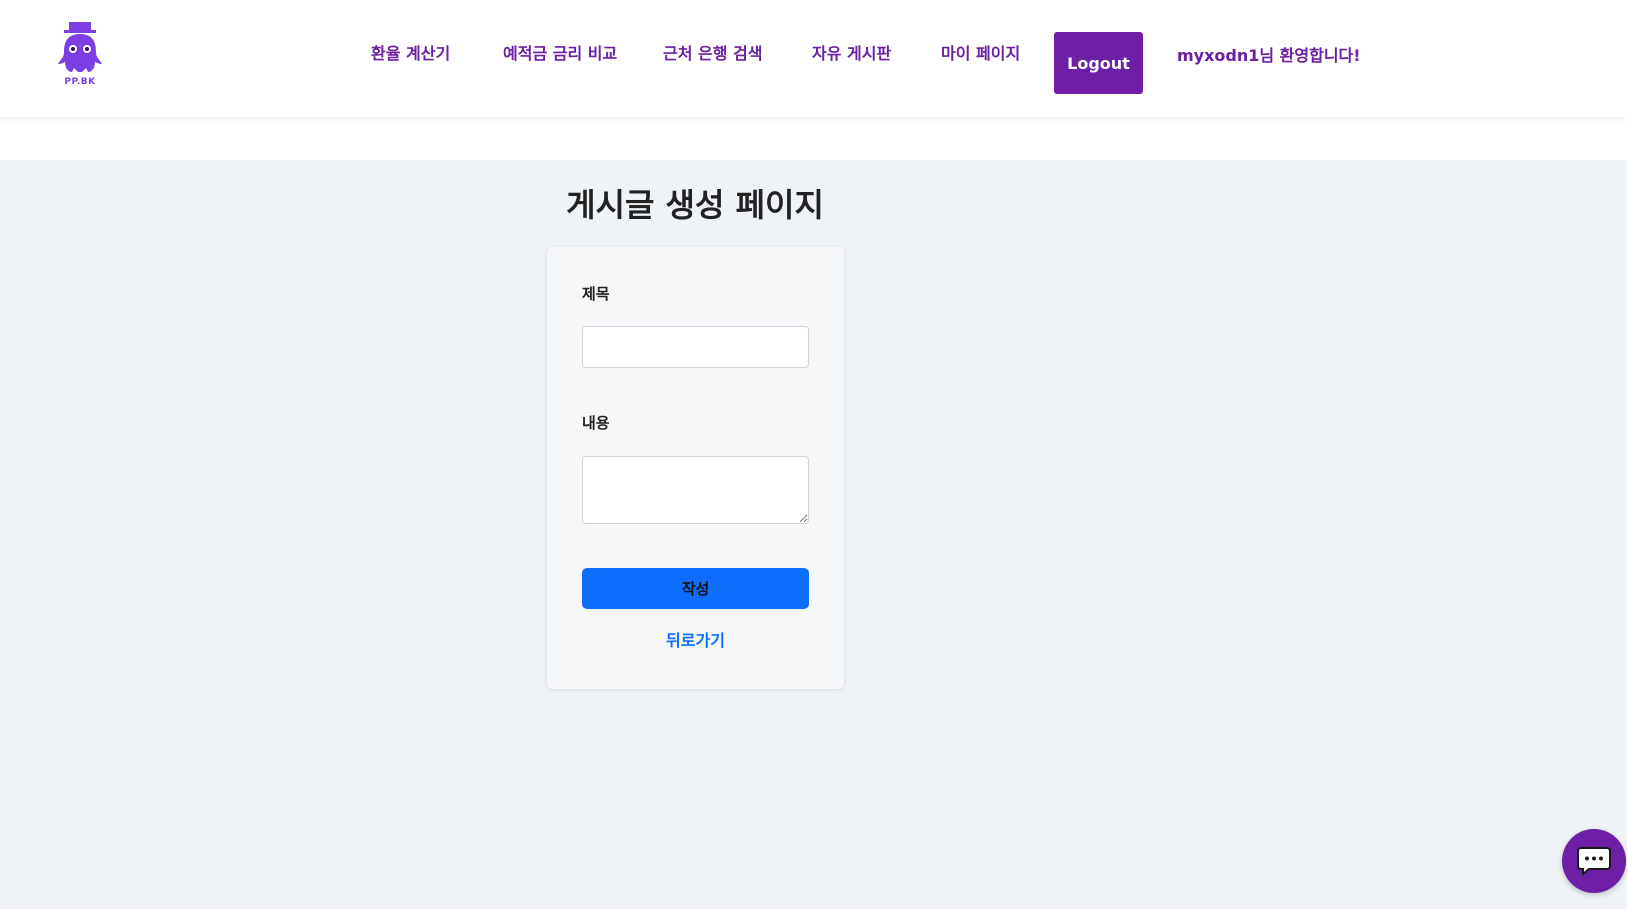  I want to click on content-label: 내용, so click(596, 423).